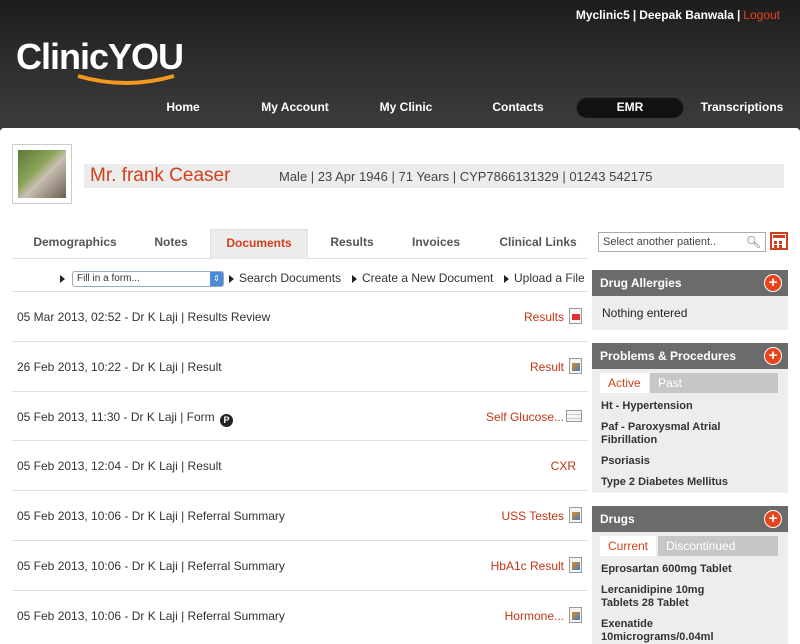 The image size is (800, 644). I want to click on logo-text: ClinicYOU, so click(100, 56).